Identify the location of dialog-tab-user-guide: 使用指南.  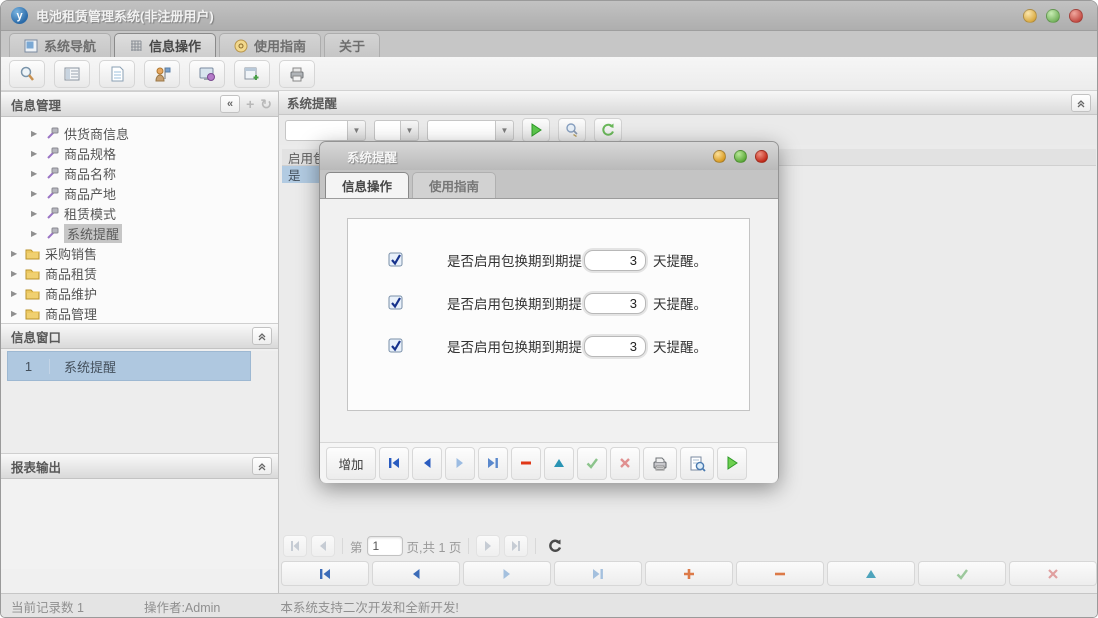
(454, 185).